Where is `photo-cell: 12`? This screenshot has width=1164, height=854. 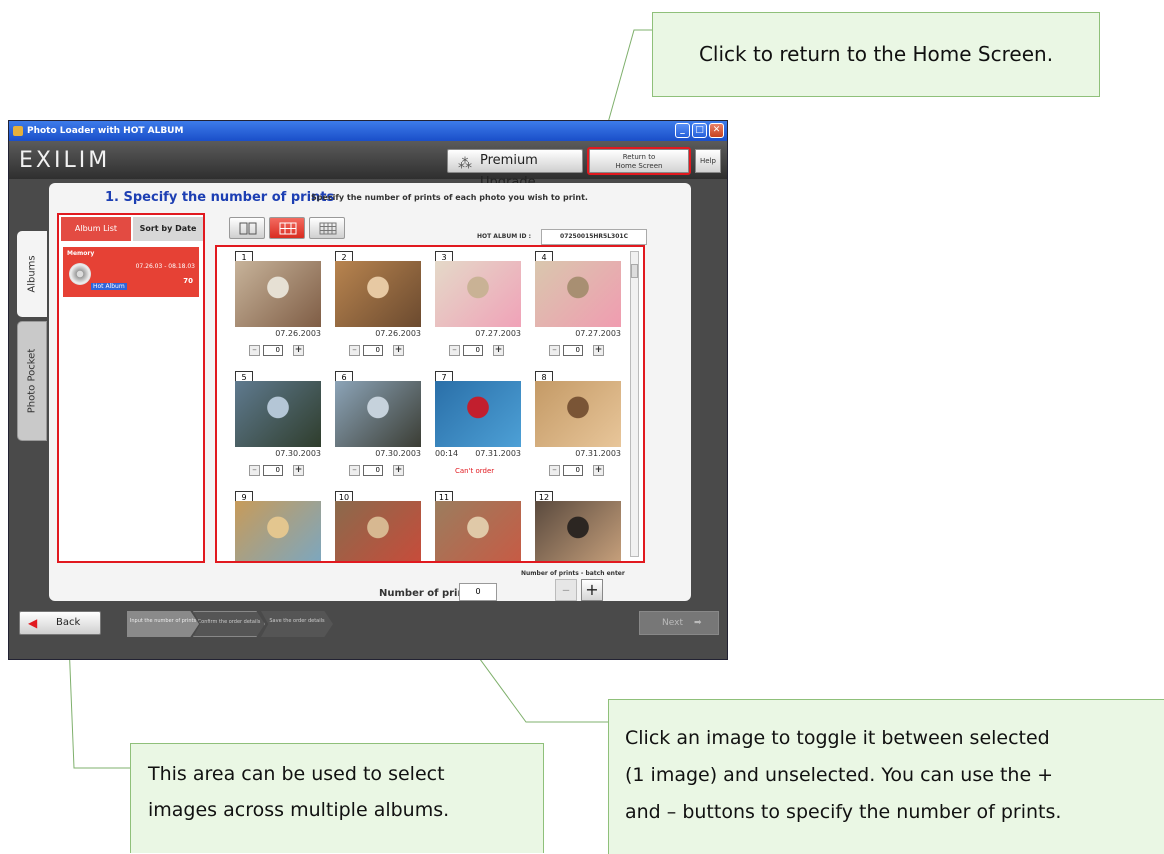
photo-cell: 12 is located at coordinates (580, 526).